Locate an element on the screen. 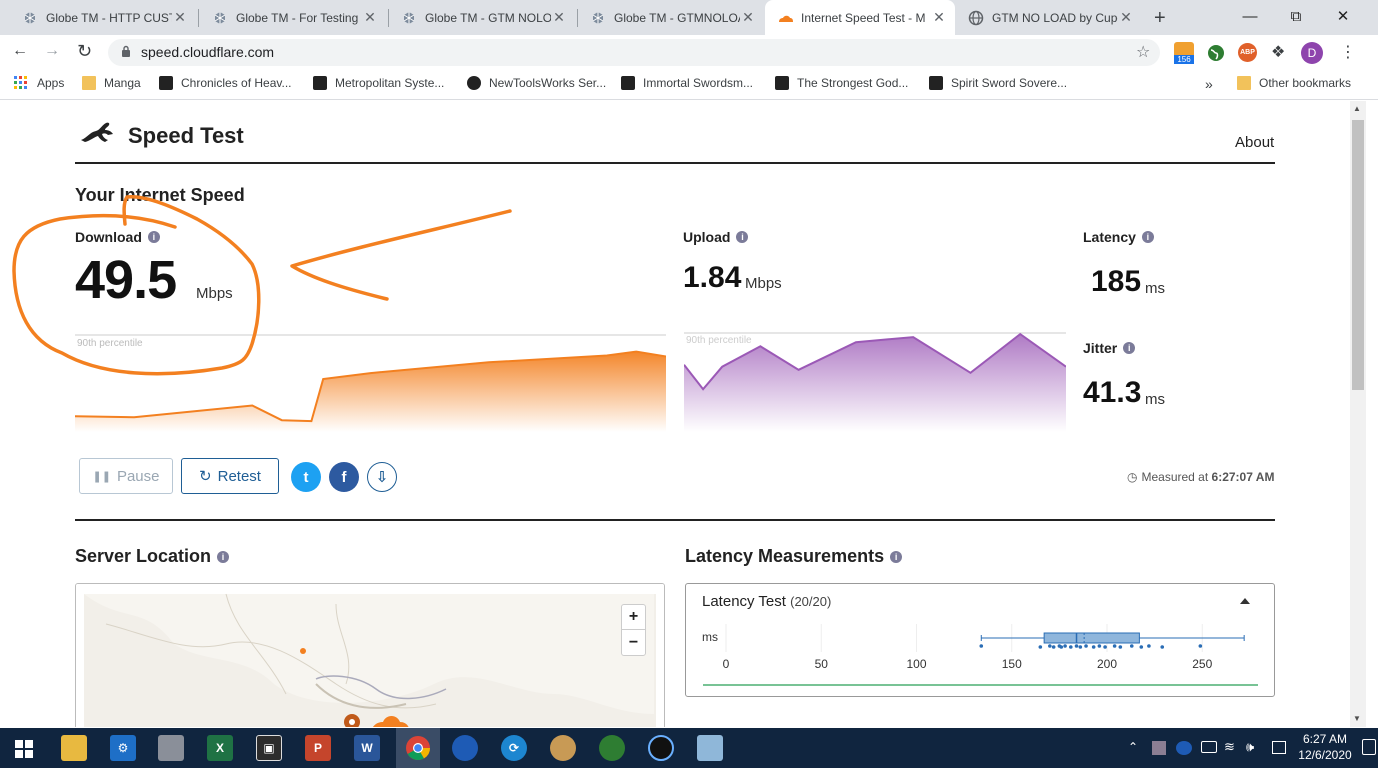 The height and width of the screenshot is (768, 1378). globe-icon is located at coordinates (976, 17).